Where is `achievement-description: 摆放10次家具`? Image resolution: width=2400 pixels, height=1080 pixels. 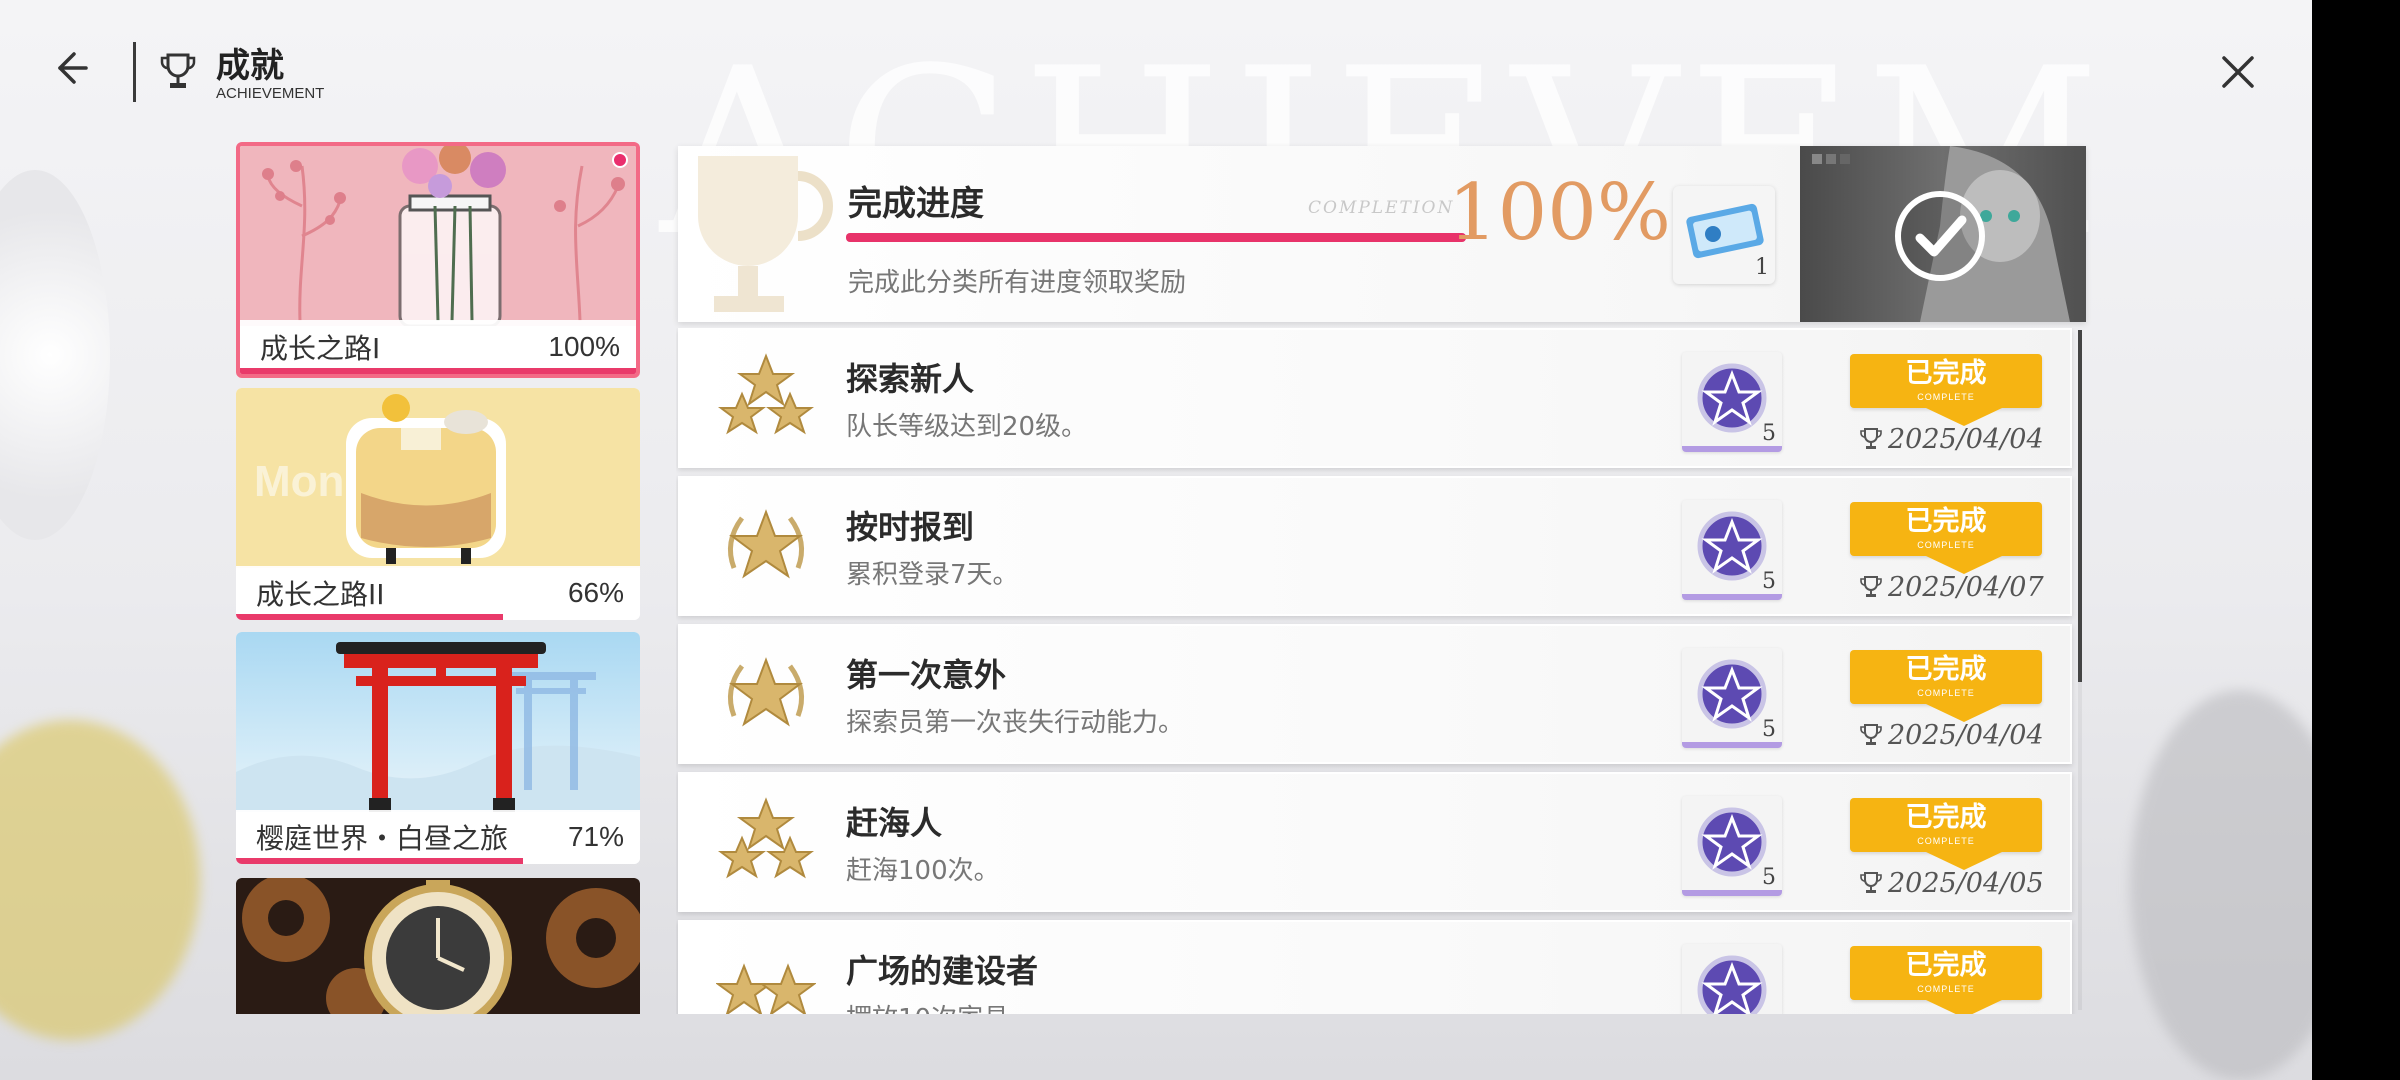
achievement-description: 摆放10次家具 is located at coordinates (927, 1006).